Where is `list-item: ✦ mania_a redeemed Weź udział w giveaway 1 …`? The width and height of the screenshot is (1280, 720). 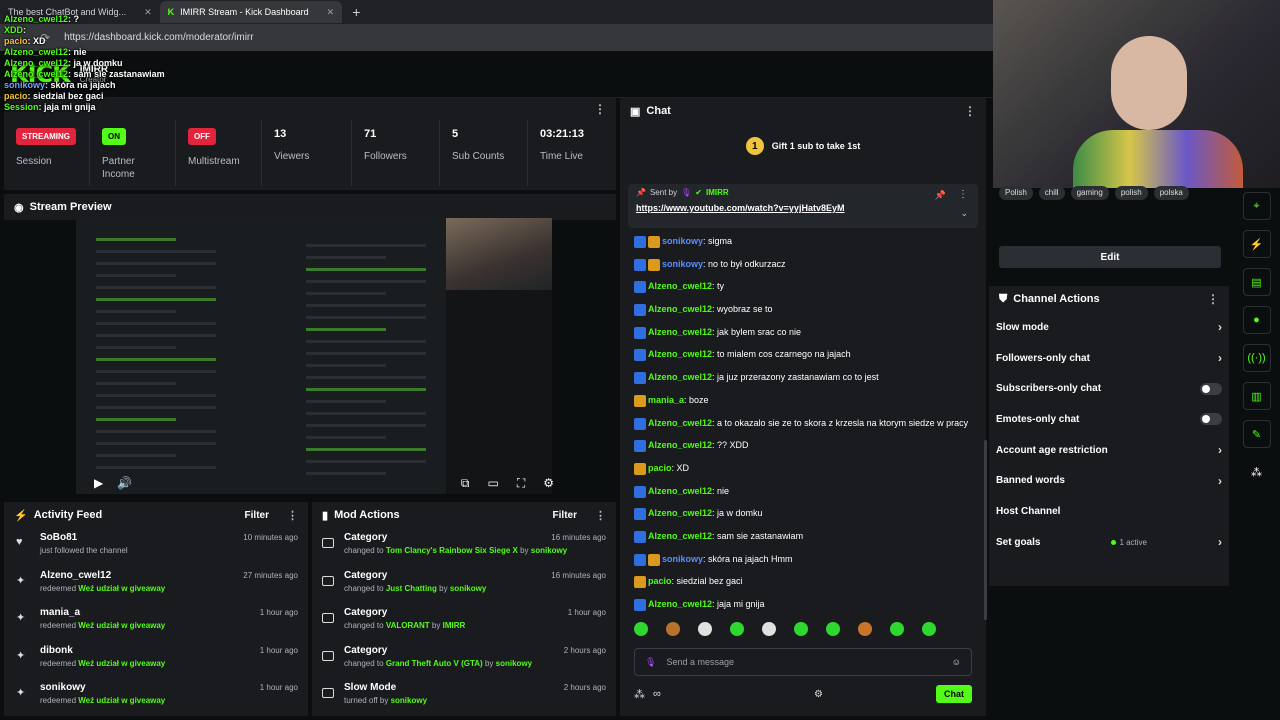
list-item: ✦ mania_a redeemed Weź udział w giveaway 1 … is located at coordinates (156, 622).